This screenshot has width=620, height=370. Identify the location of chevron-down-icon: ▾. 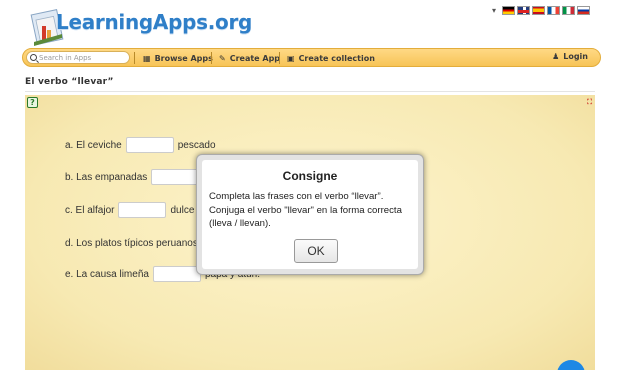
(494, 10).